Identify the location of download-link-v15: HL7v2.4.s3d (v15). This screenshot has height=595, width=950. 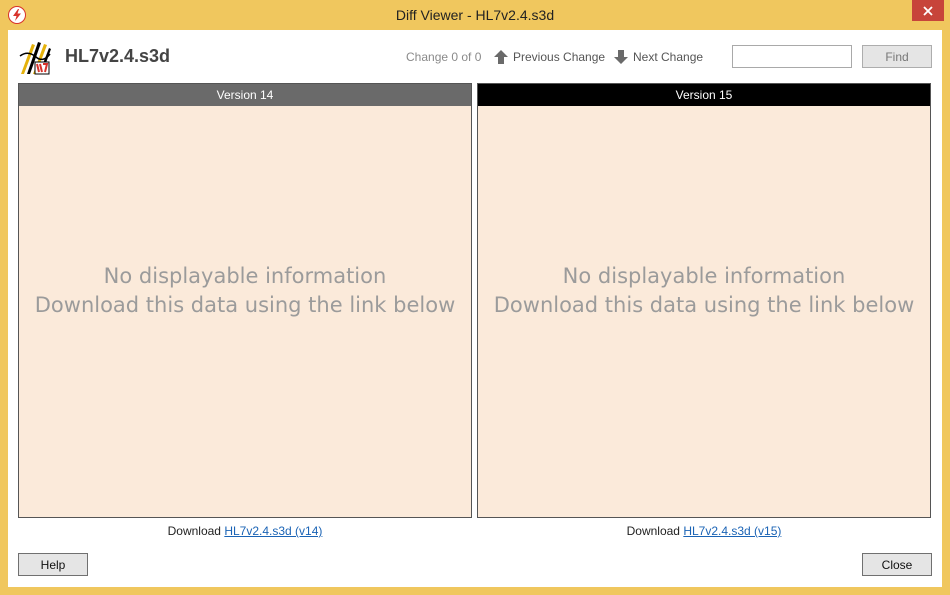
(732, 531).